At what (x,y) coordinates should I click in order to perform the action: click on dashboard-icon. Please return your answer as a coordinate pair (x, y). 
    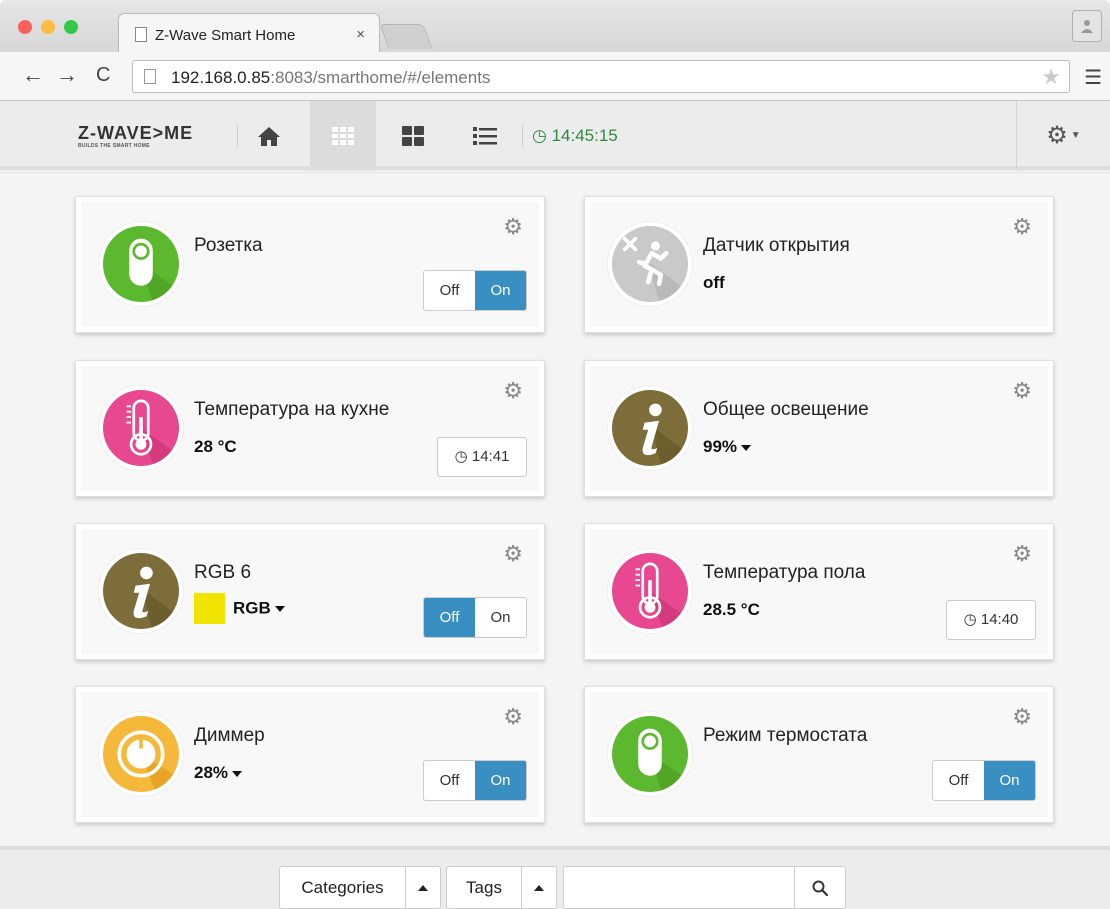
    Looking at the image, I should click on (413, 135).